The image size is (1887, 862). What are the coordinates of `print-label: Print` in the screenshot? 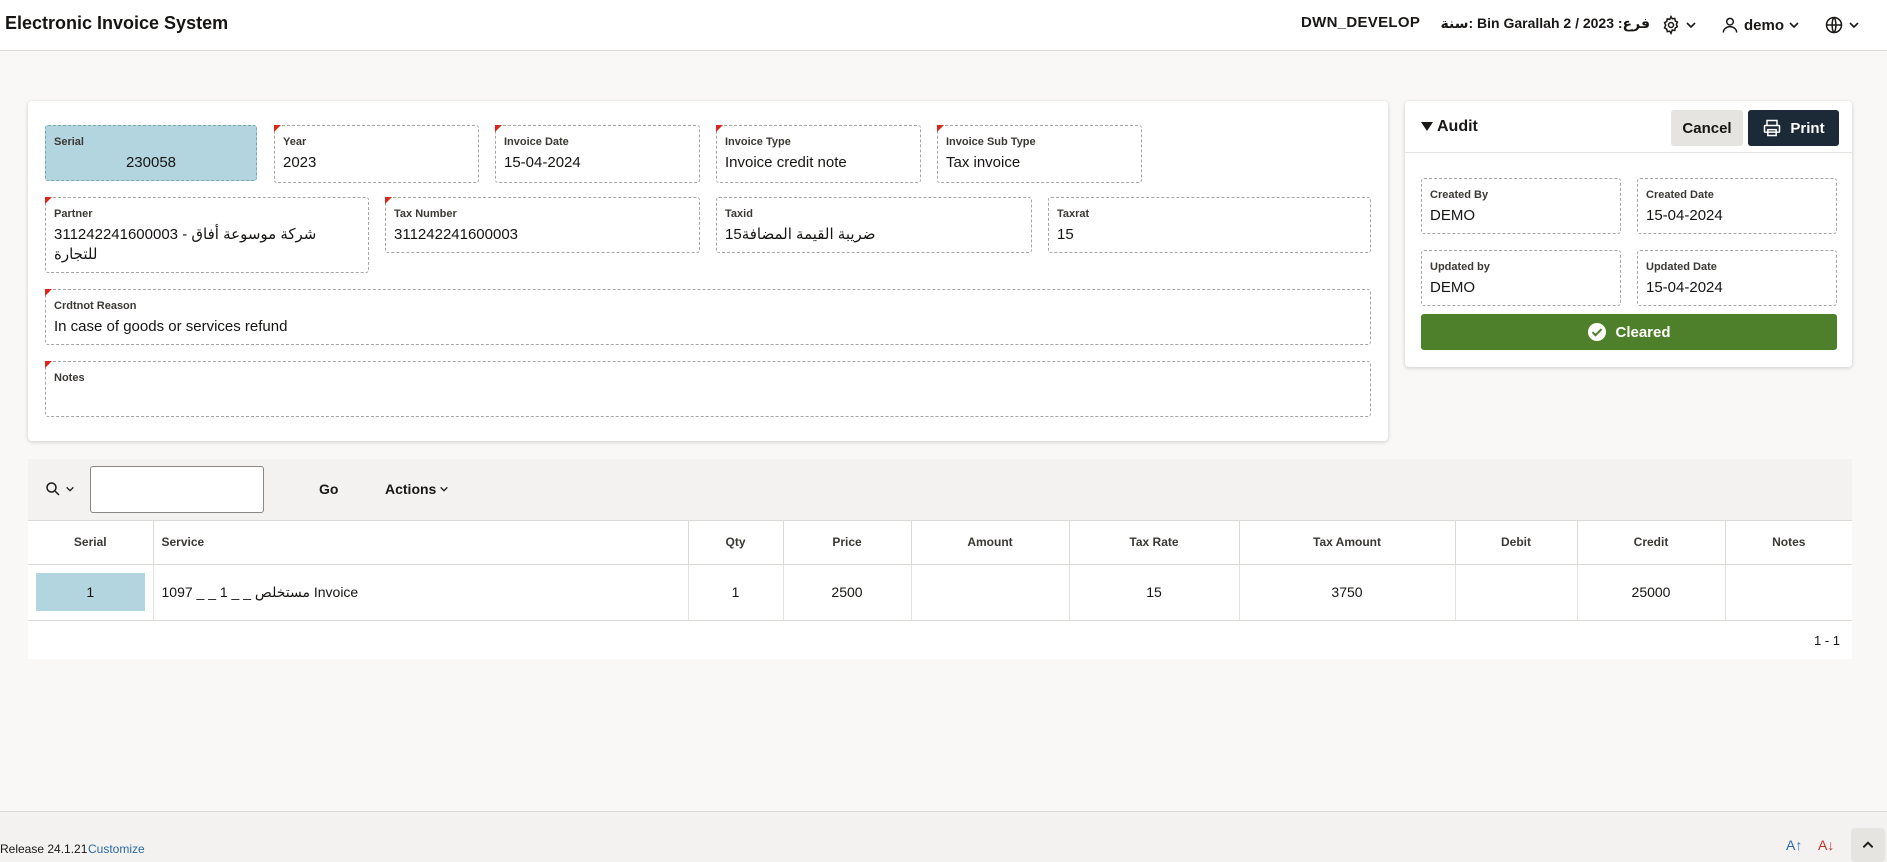 It's located at (1807, 128).